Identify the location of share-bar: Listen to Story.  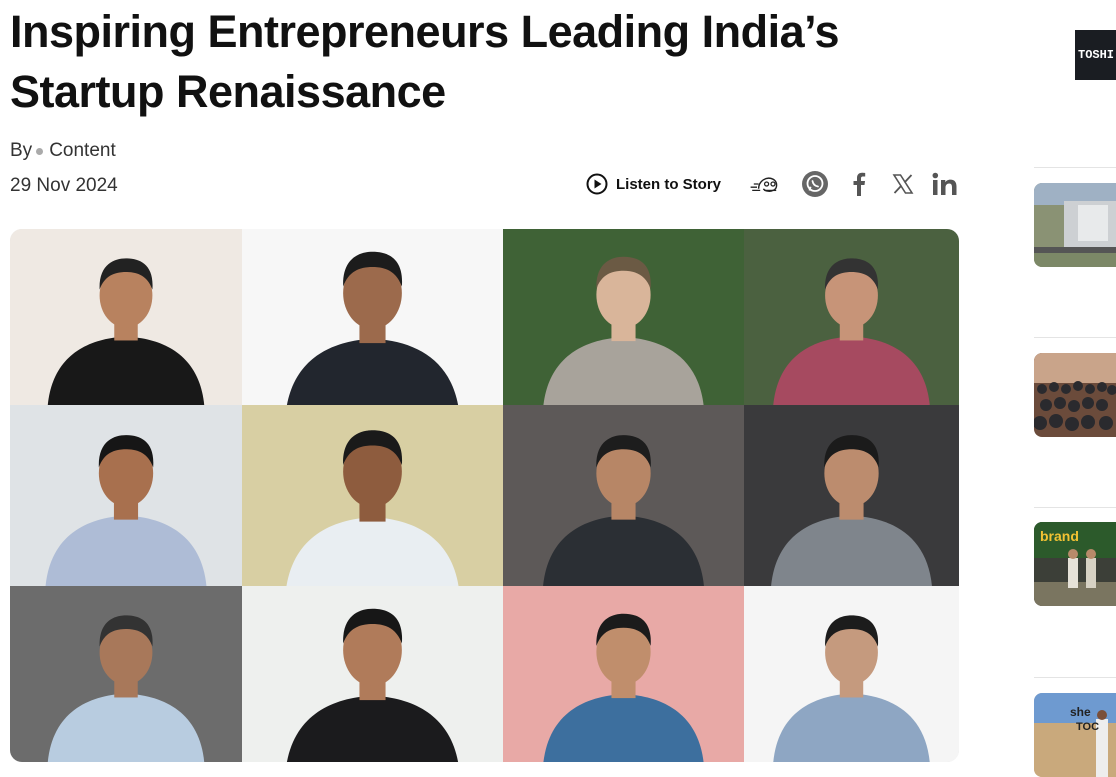
(773, 184).